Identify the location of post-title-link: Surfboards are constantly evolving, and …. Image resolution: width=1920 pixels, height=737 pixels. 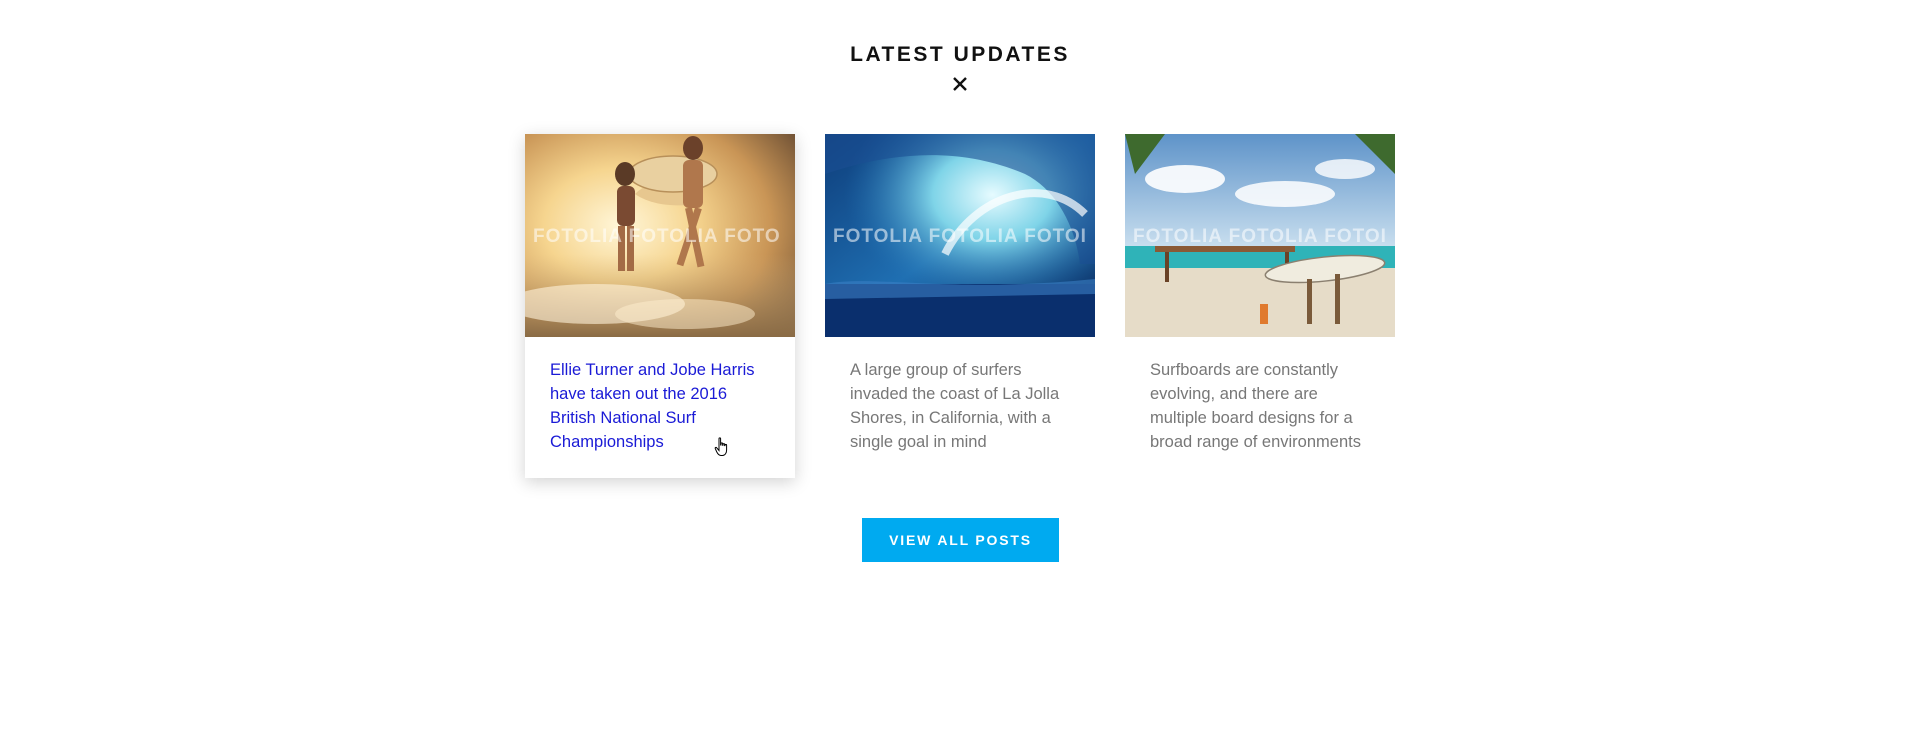
(1261, 406).